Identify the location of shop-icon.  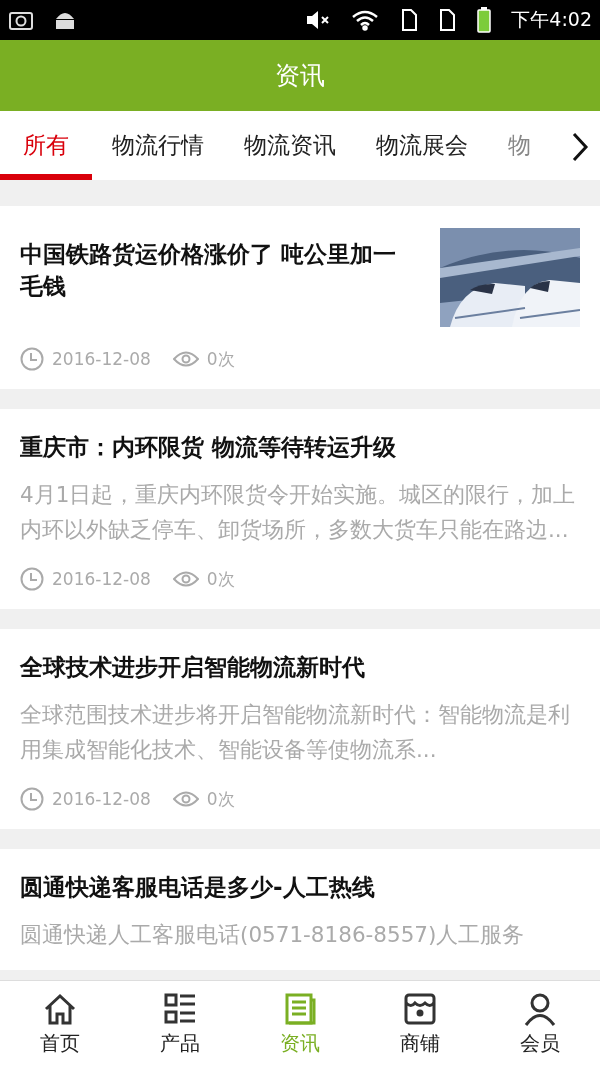
(420, 1008).